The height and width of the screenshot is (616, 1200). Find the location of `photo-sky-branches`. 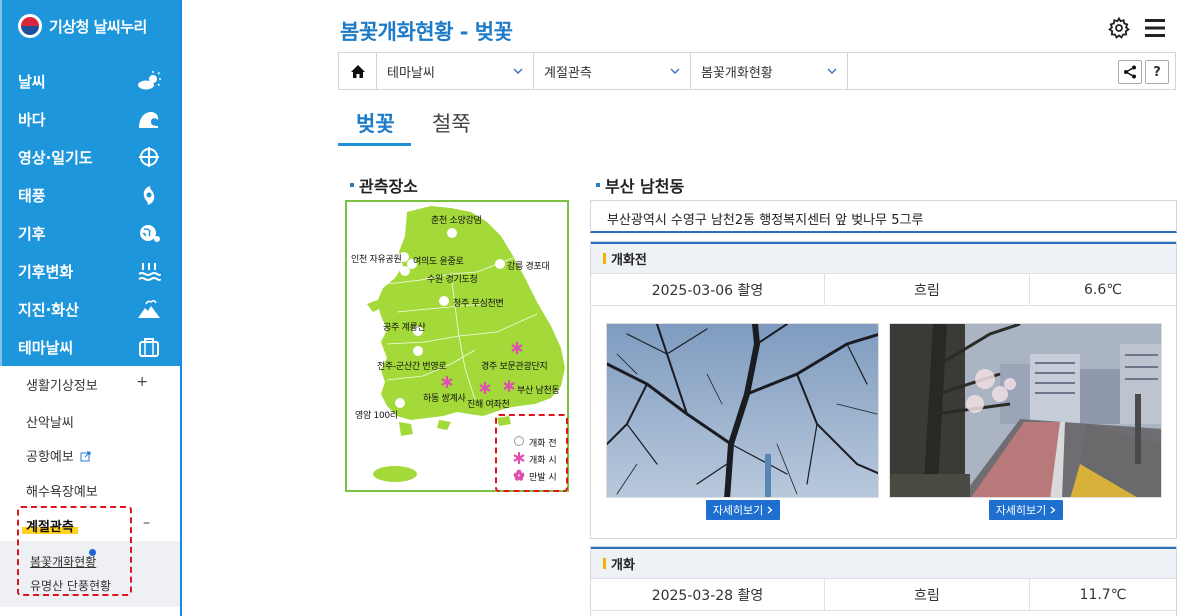

photo-sky-branches is located at coordinates (742, 410).